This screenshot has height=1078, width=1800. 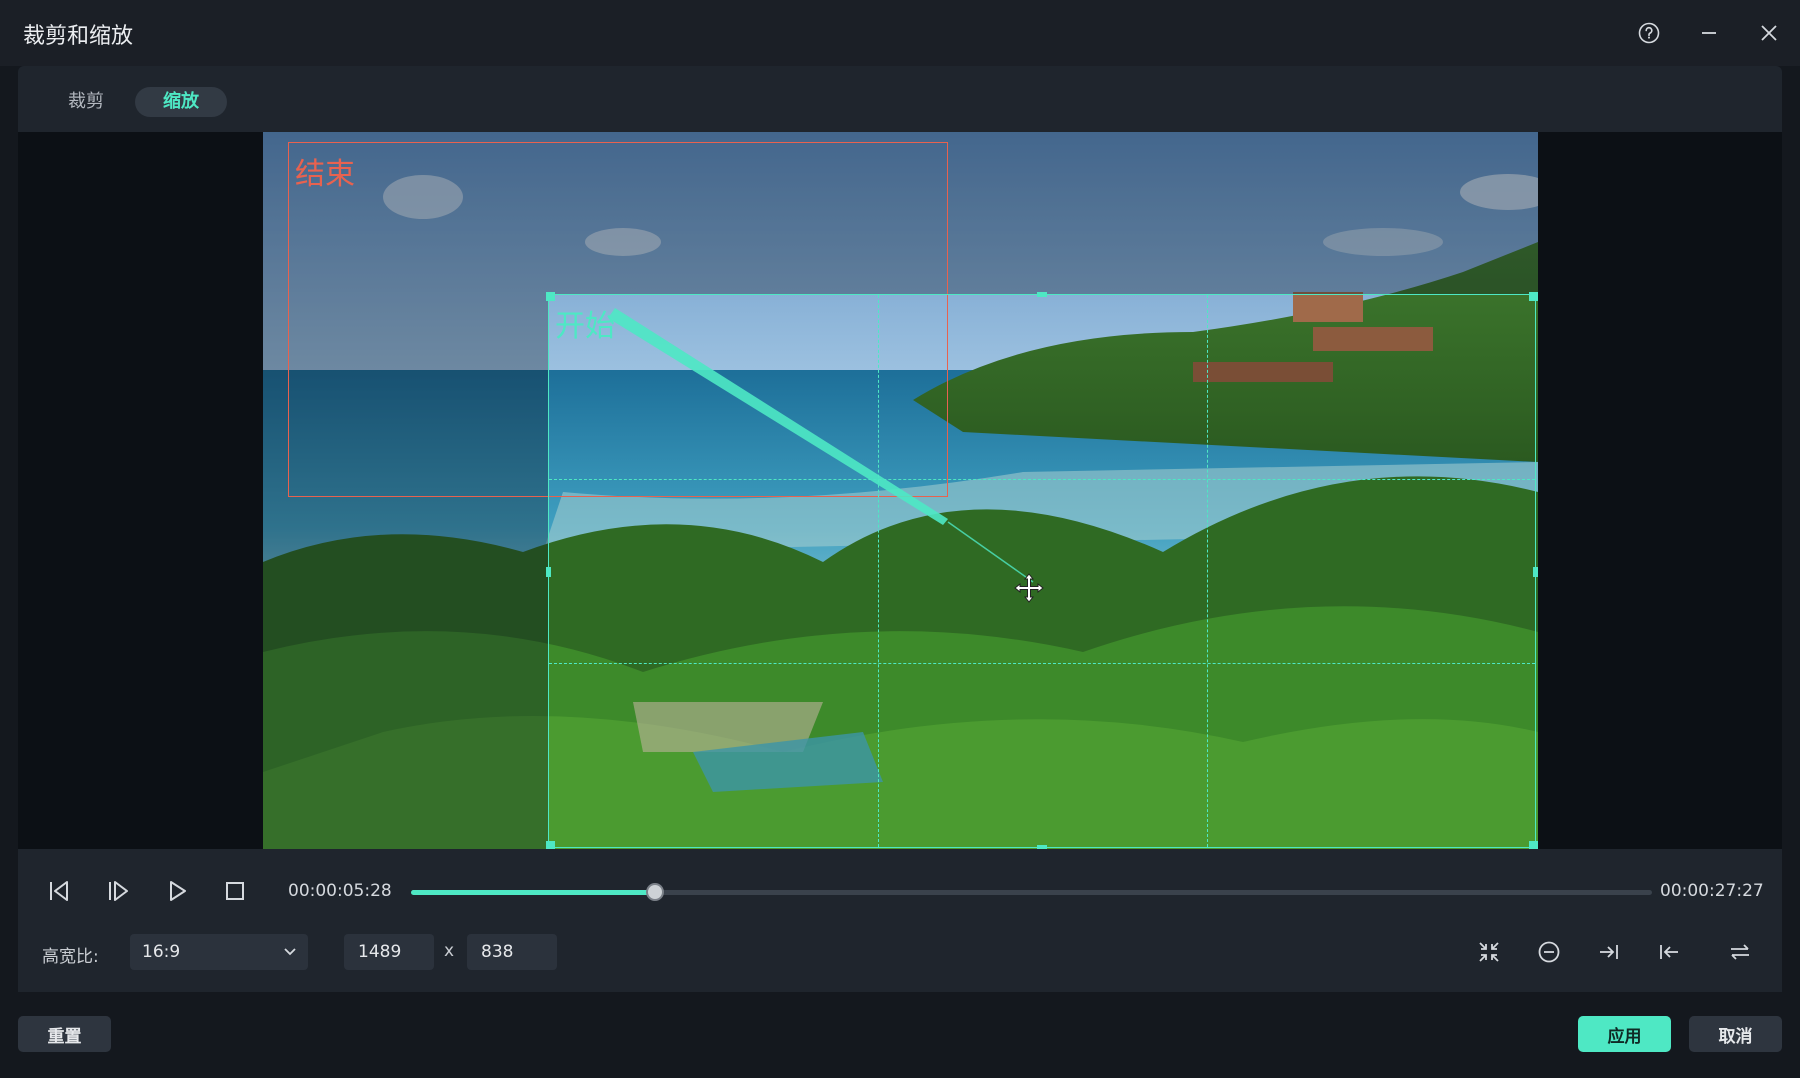 What do you see at coordinates (900, 99) in the screenshot?
I see `mode-tabs: 裁剪 缩放` at bounding box center [900, 99].